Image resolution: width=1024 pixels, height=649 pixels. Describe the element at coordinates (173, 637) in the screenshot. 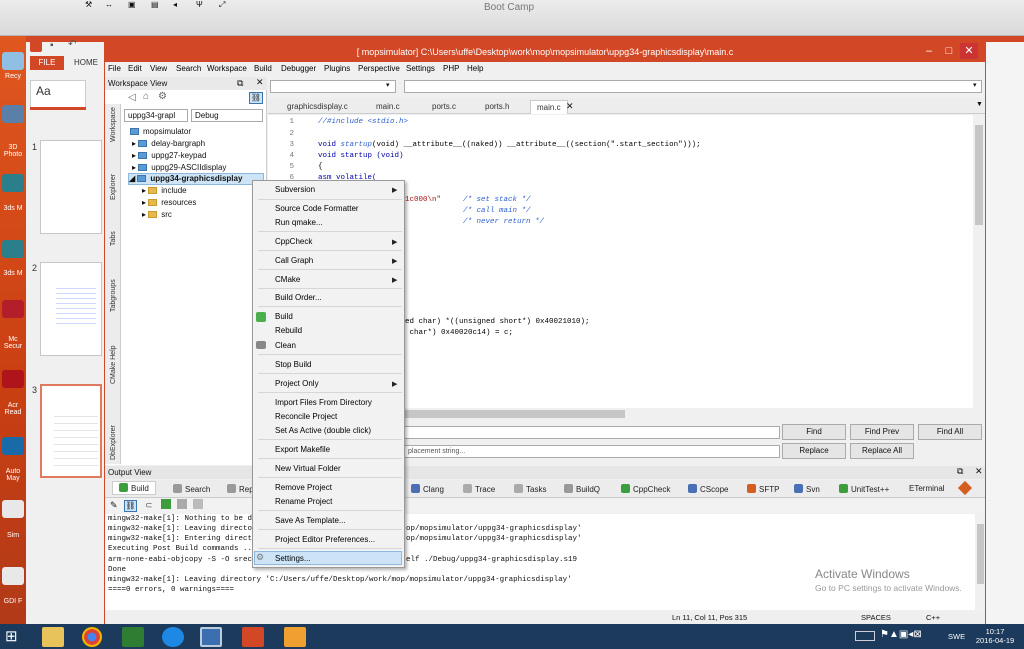

I see `internet-explorer-icon` at that location.